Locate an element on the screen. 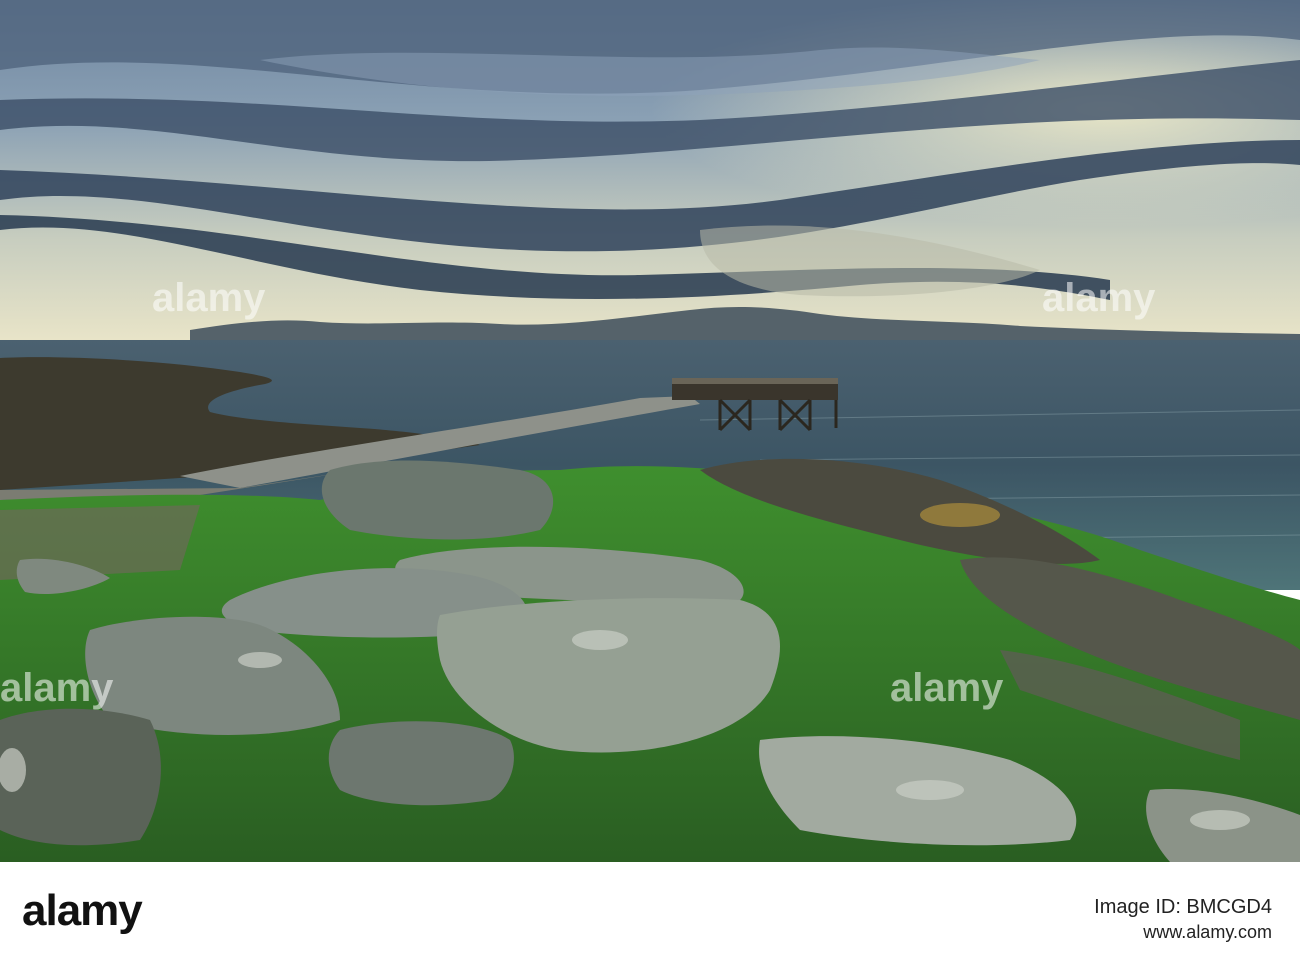  alamy-logo: alamy is located at coordinates (82, 910).